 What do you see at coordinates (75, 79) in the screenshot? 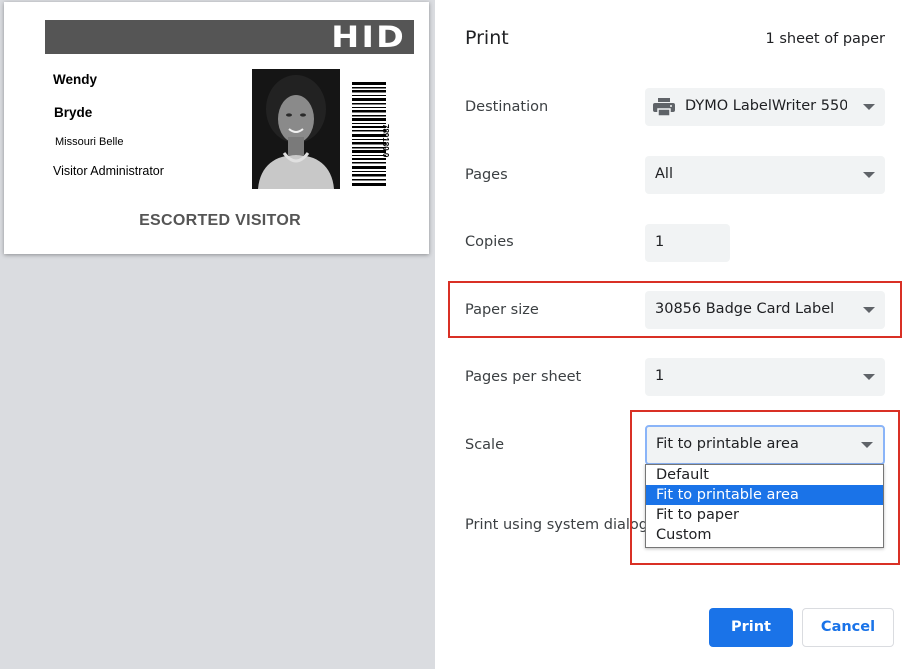
I see `badge-first-name: Wendy` at bounding box center [75, 79].